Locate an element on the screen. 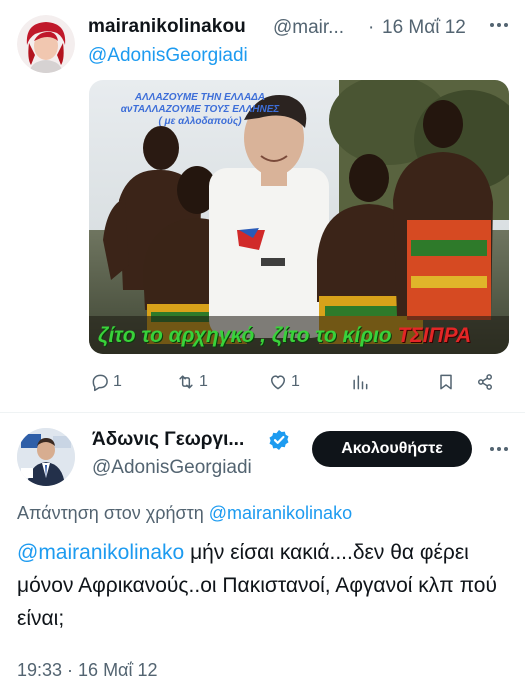 The image size is (525, 700). bookmark-button is located at coordinates (446, 382).